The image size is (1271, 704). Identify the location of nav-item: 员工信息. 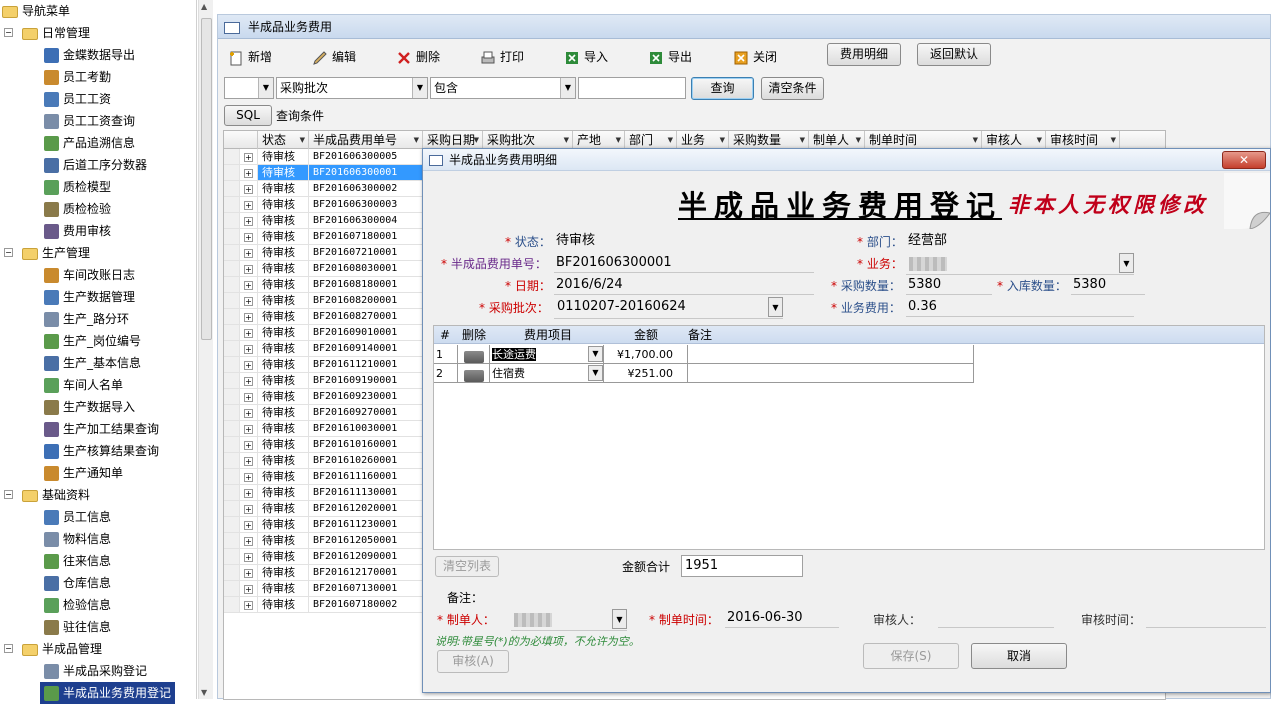
(77, 517).